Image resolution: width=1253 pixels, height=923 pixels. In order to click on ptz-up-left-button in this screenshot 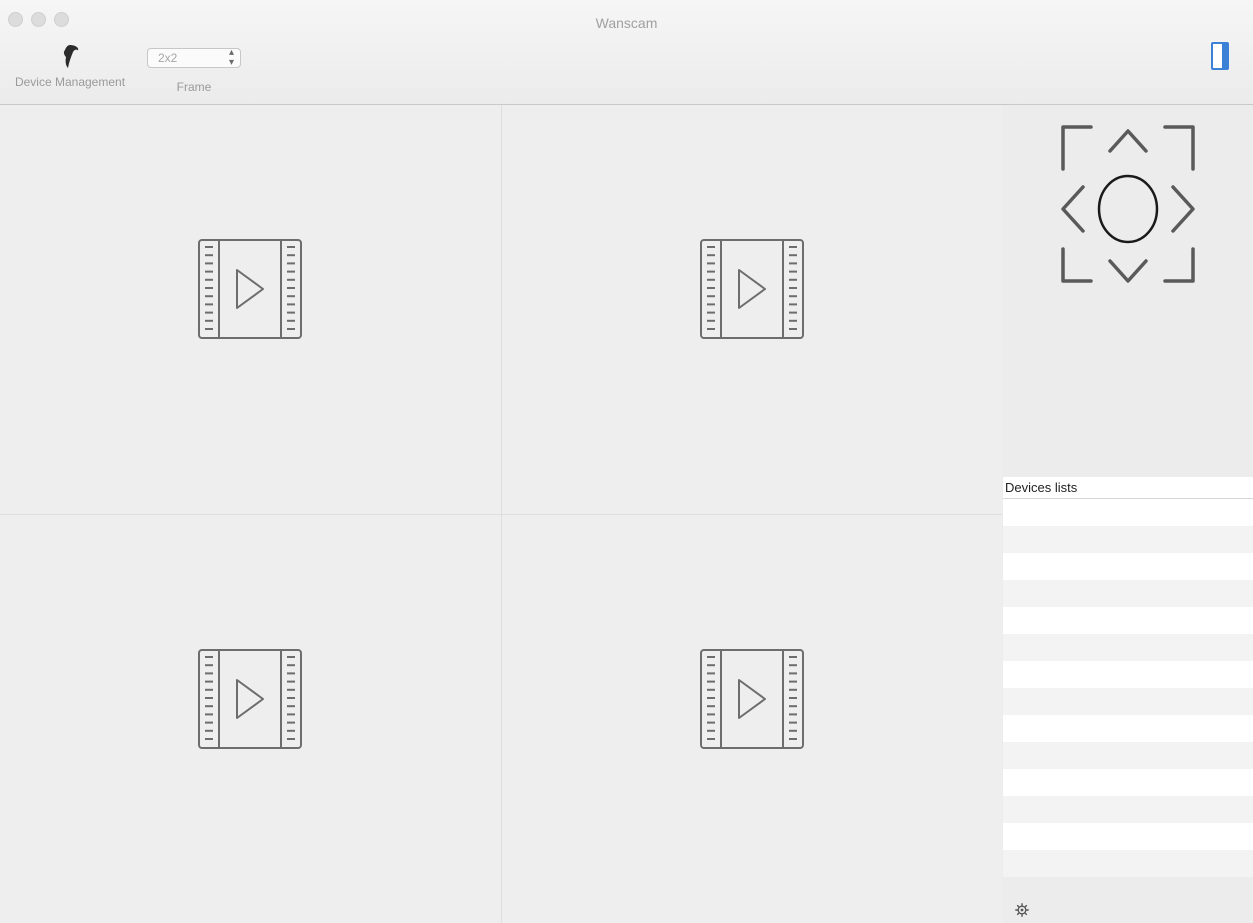, I will do `click(1077, 148)`.